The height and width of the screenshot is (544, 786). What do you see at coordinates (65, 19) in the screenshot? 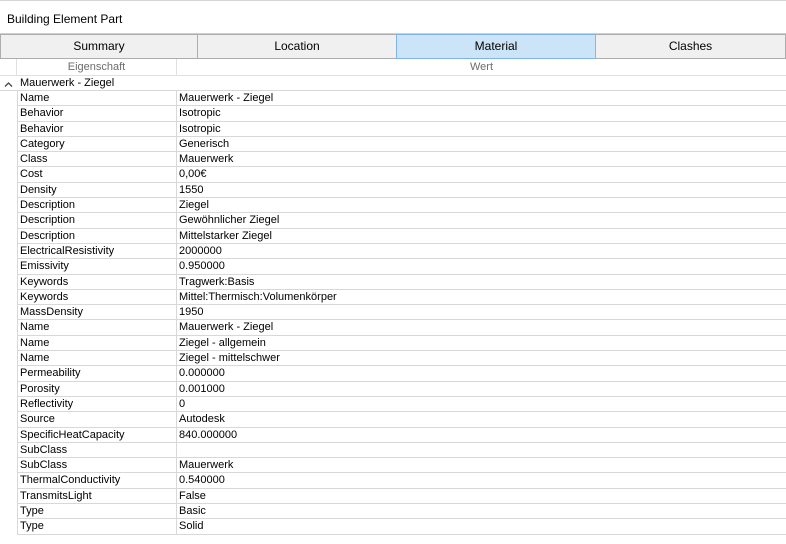
I see `panel-title: Building Element Part` at bounding box center [65, 19].